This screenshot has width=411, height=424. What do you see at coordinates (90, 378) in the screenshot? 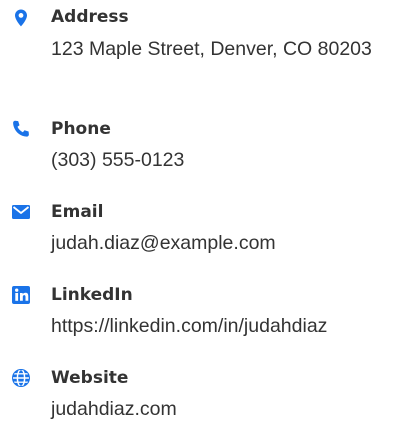
I see `contact-label-website: Website` at bounding box center [90, 378].